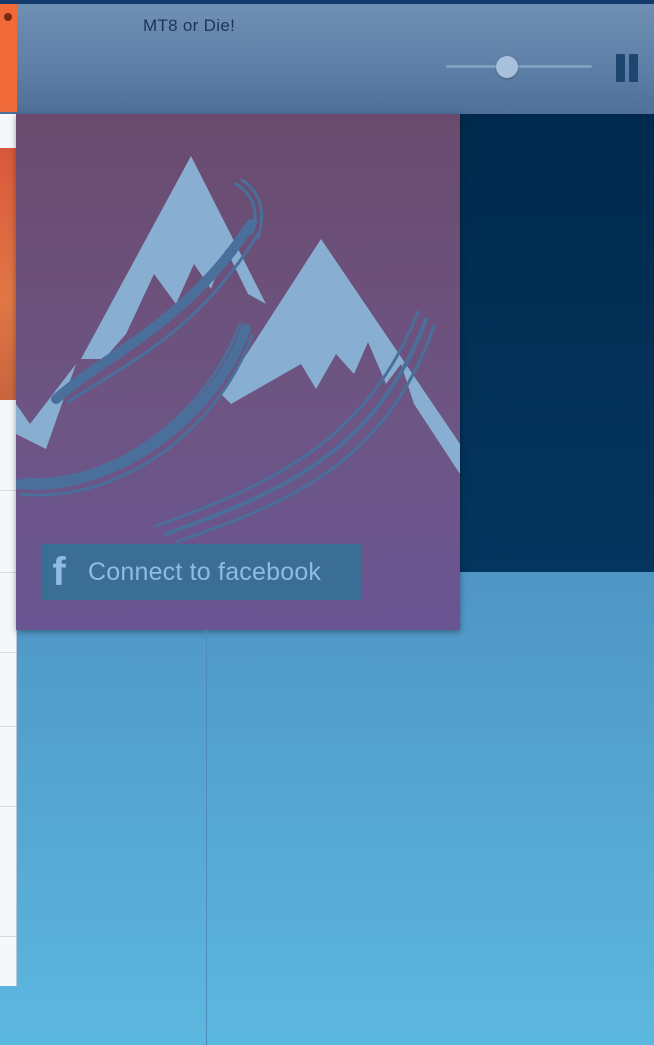 The width and height of the screenshot is (654, 1045). What do you see at coordinates (189, 25) in the screenshot?
I see `song-title: MT8 or Die!` at bounding box center [189, 25].